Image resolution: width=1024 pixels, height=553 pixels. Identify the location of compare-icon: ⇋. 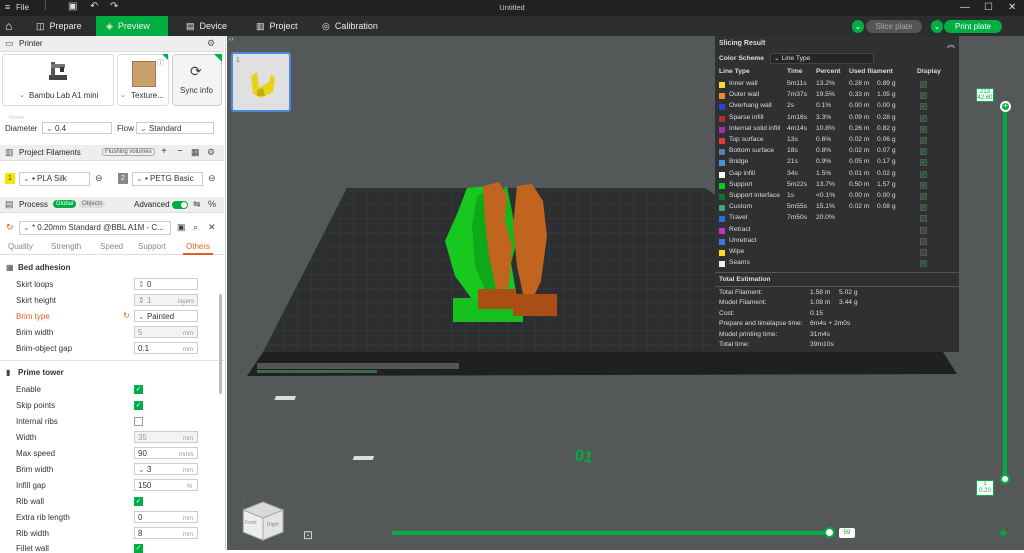
(197, 204).